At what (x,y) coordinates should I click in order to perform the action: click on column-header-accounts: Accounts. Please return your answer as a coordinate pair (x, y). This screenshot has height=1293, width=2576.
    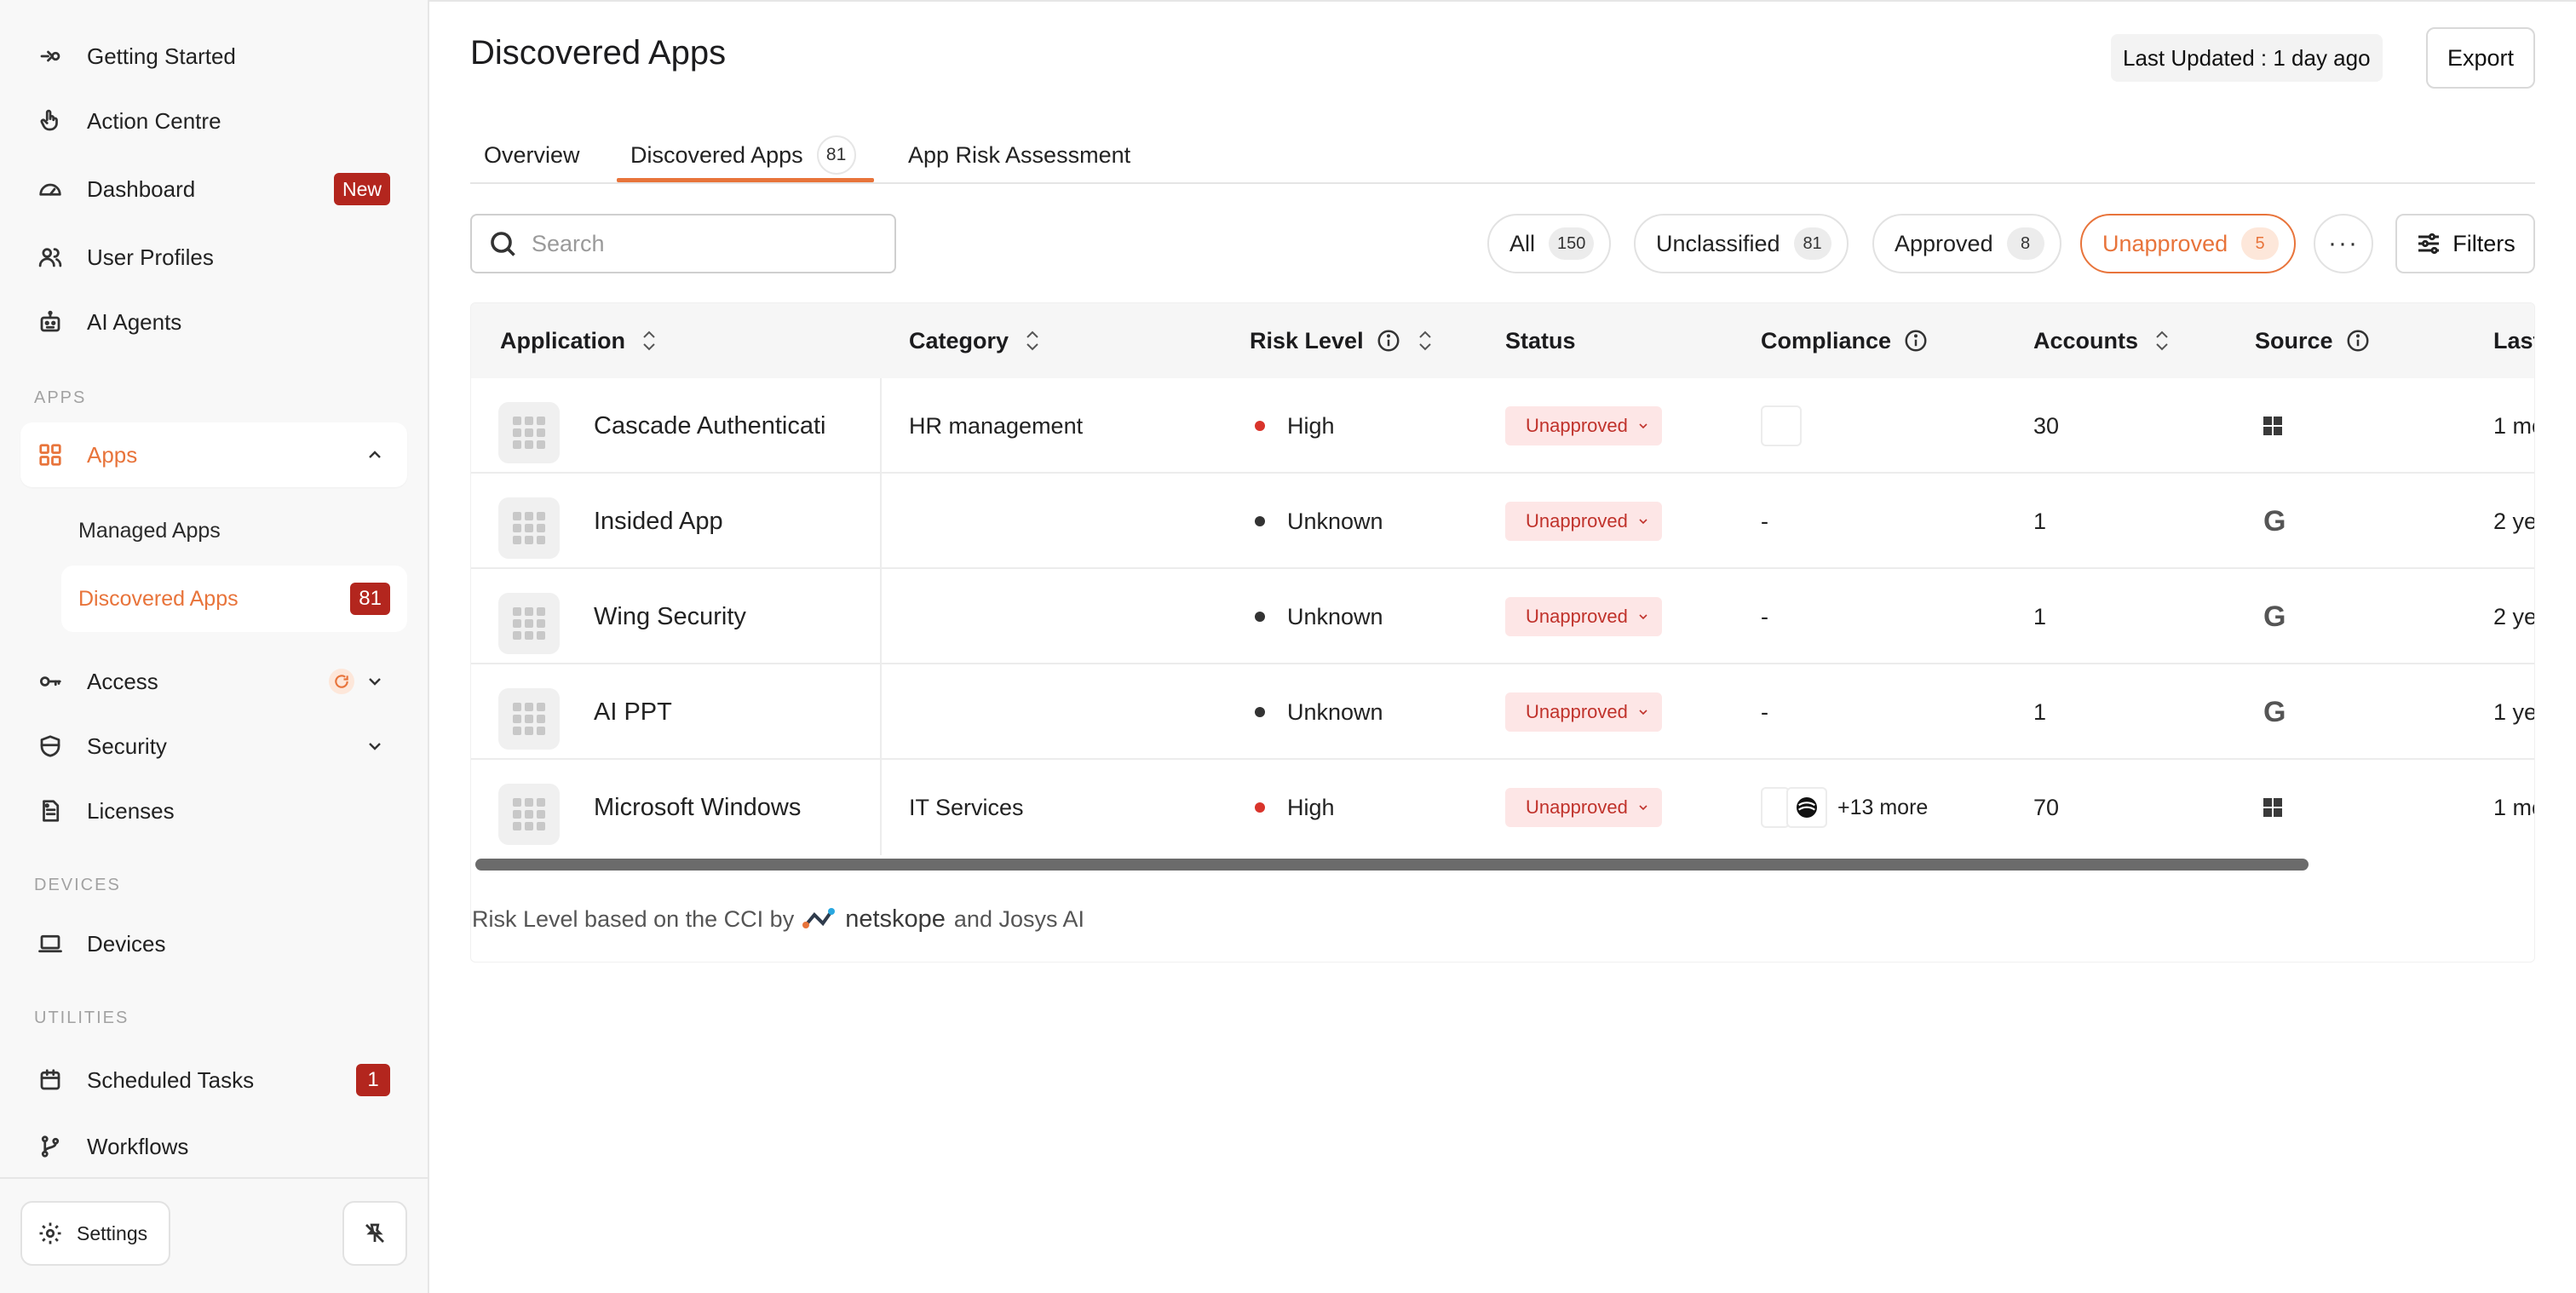
    Looking at the image, I should click on (2102, 340).